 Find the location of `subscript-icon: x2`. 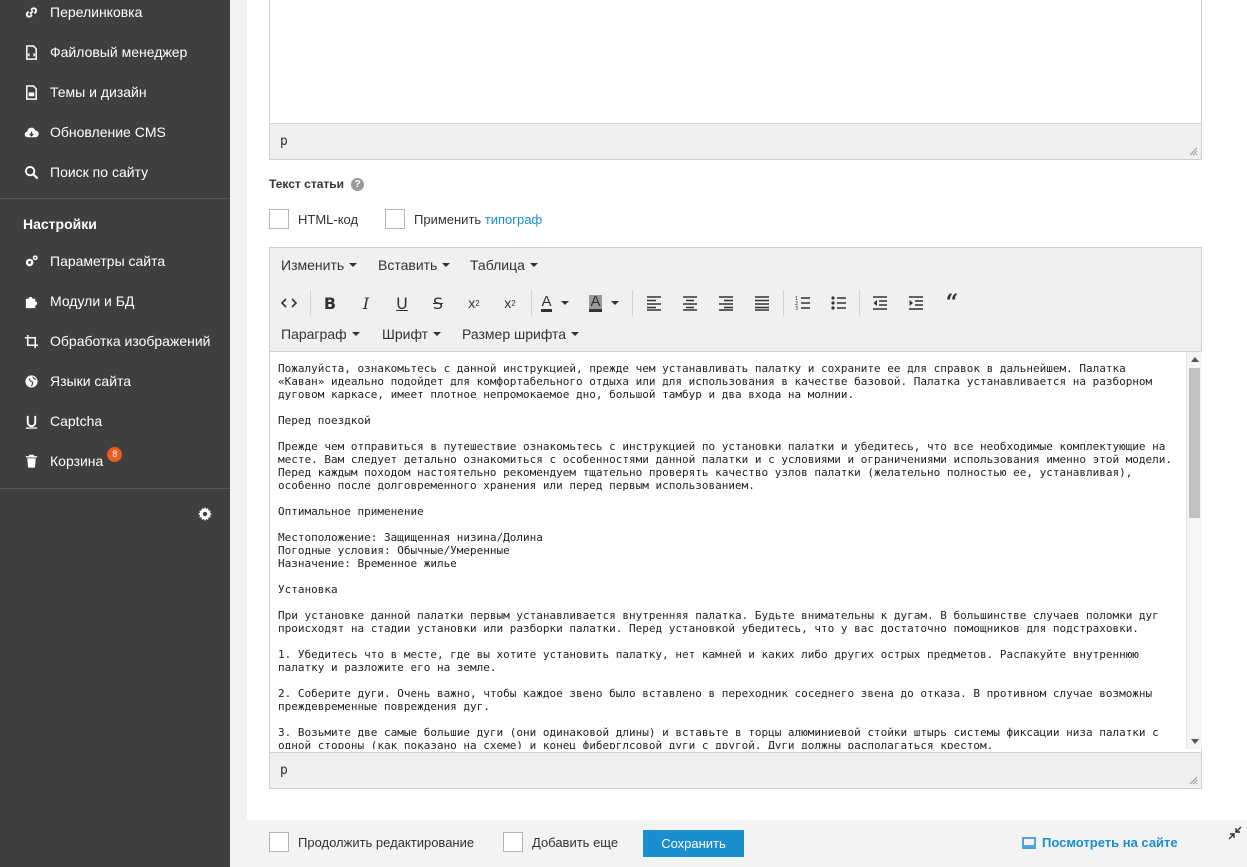

subscript-icon: x2 is located at coordinates (510, 303).